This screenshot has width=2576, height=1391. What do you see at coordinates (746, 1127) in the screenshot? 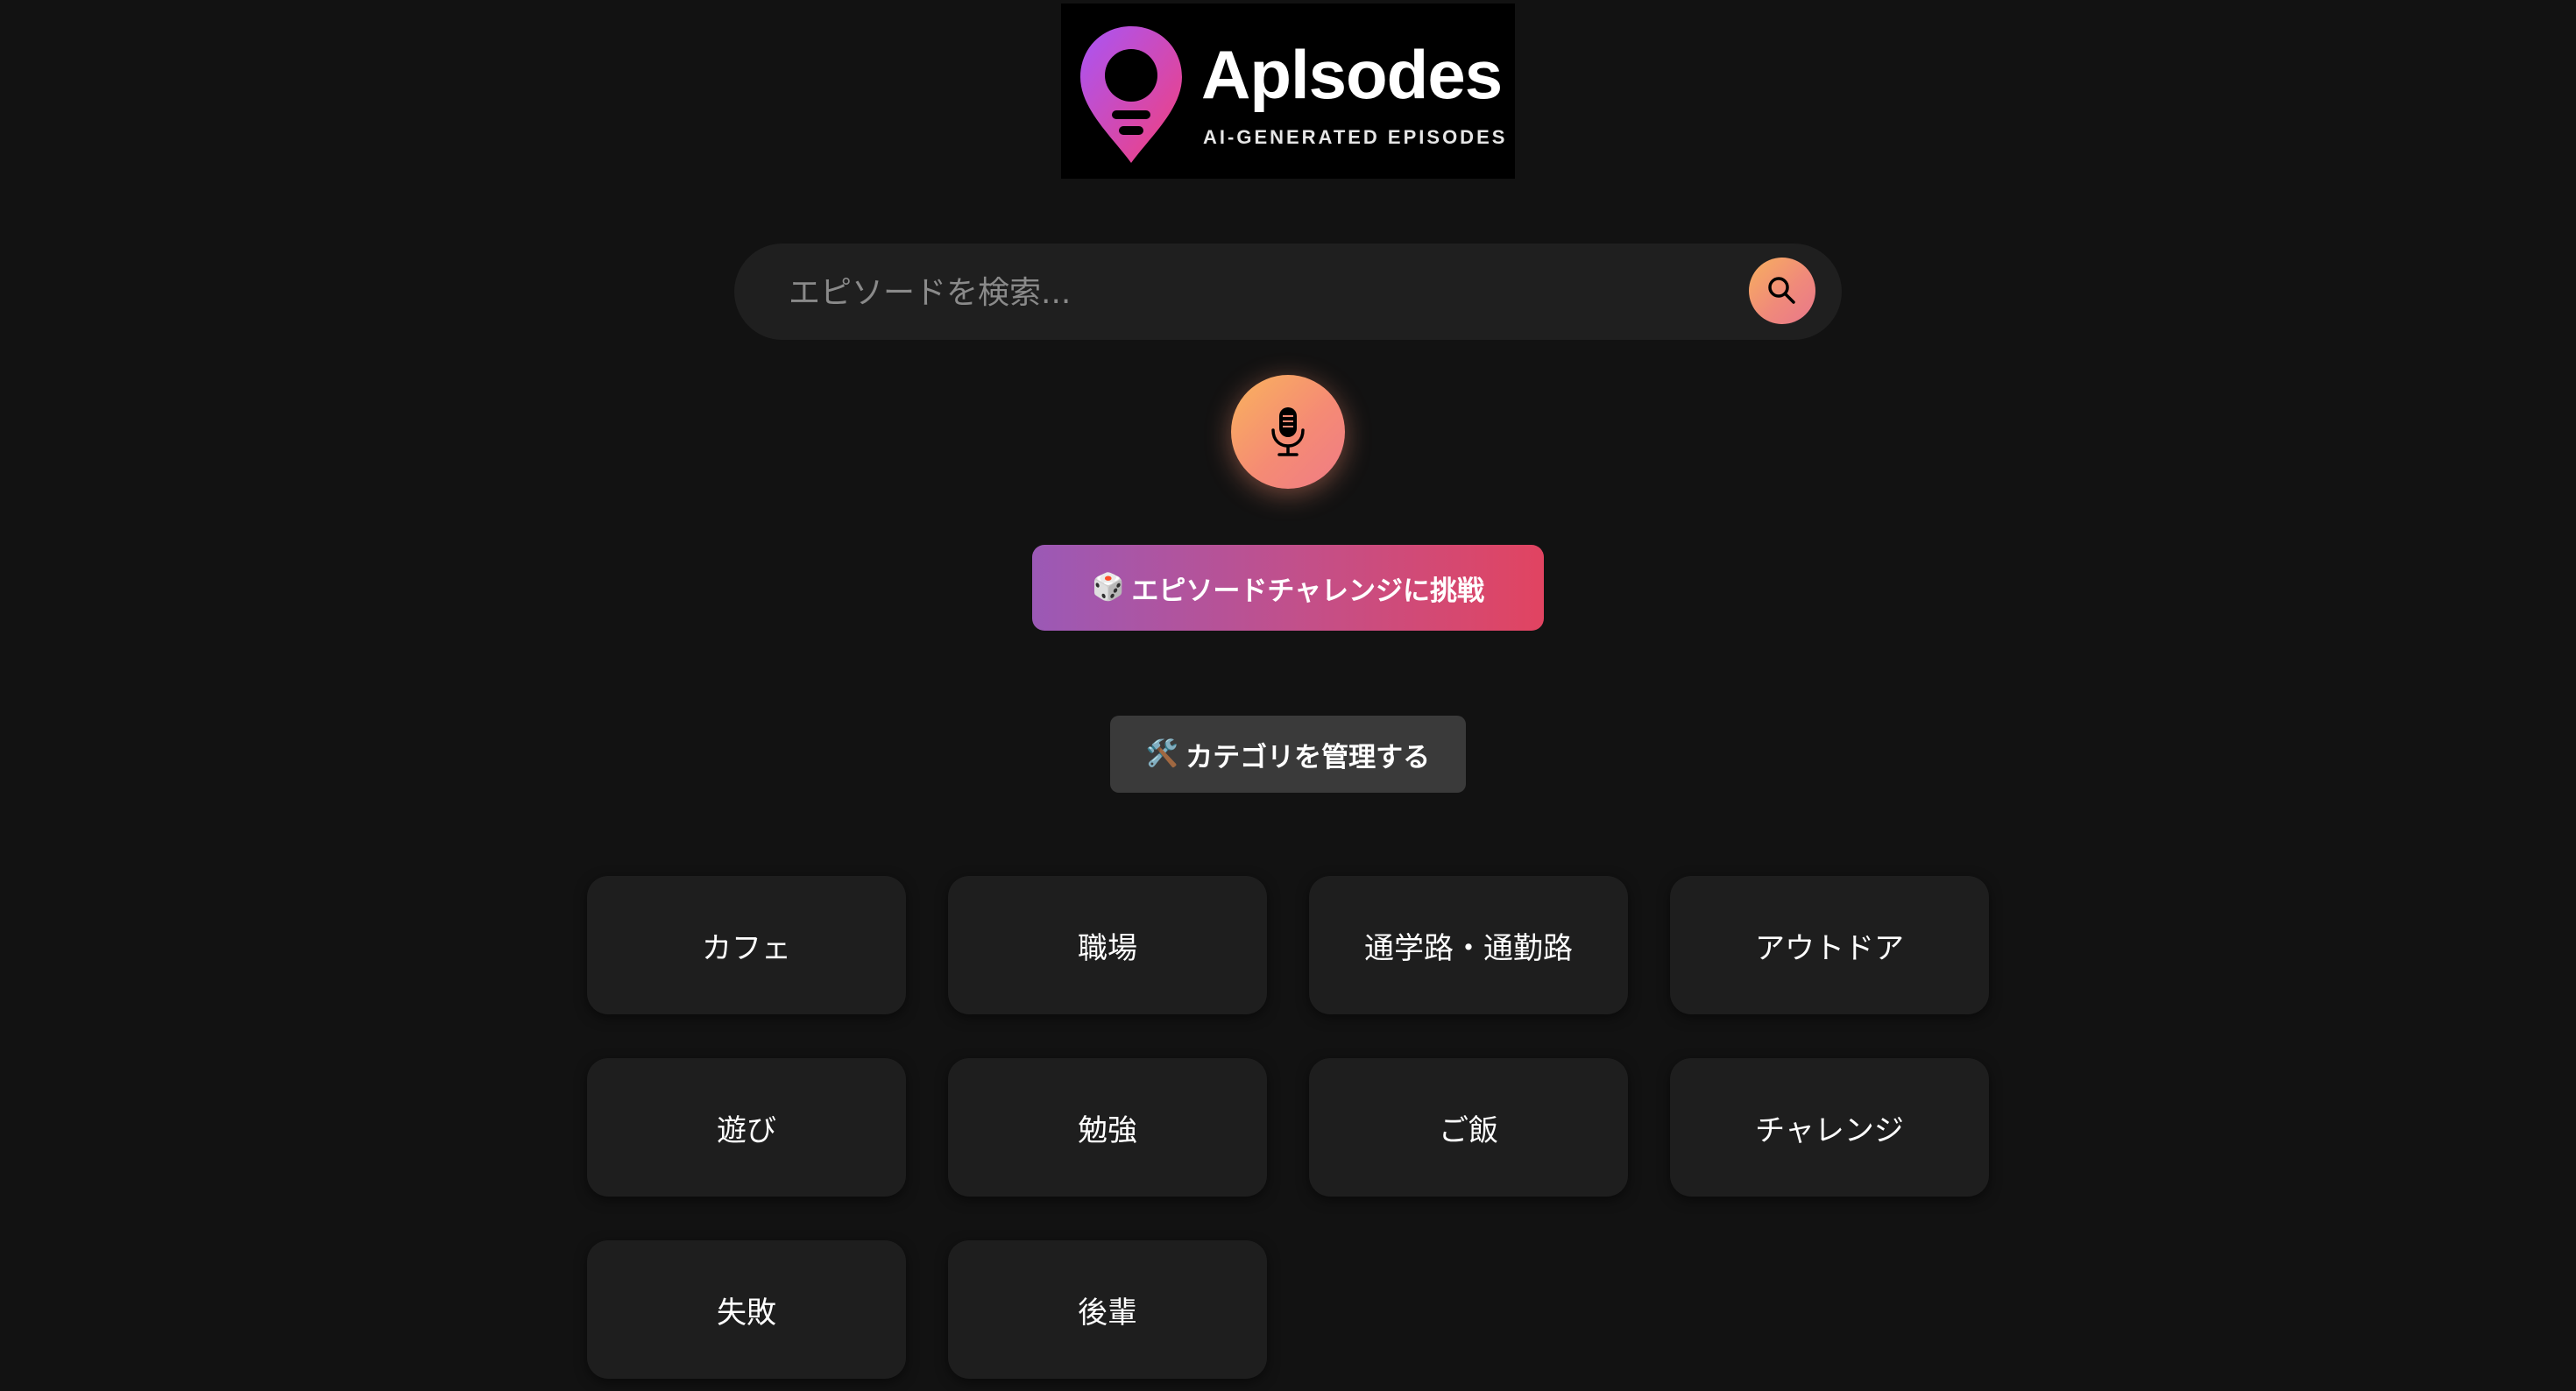
I see `category-card-play: 遊び` at bounding box center [746, 1127].